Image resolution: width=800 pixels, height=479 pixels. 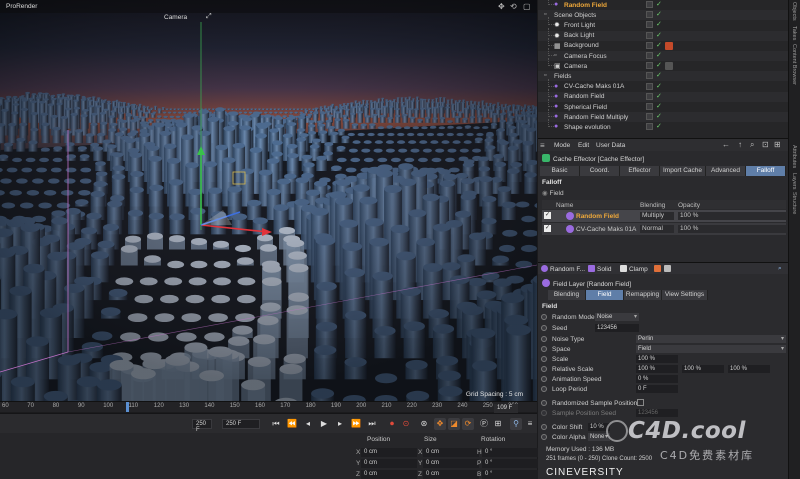 What do you see at coordinates (726, 171) in the screenshot?
I see `tab-advanced: Advanced` at bounding box center [726, 171].